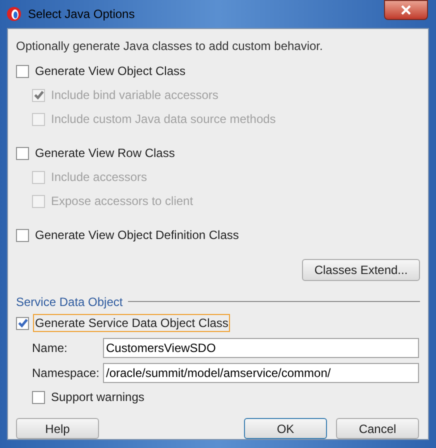  Describe the element at coordinates (66, 373) in the screenshot. I see `field-label: Namespace:` at that location.